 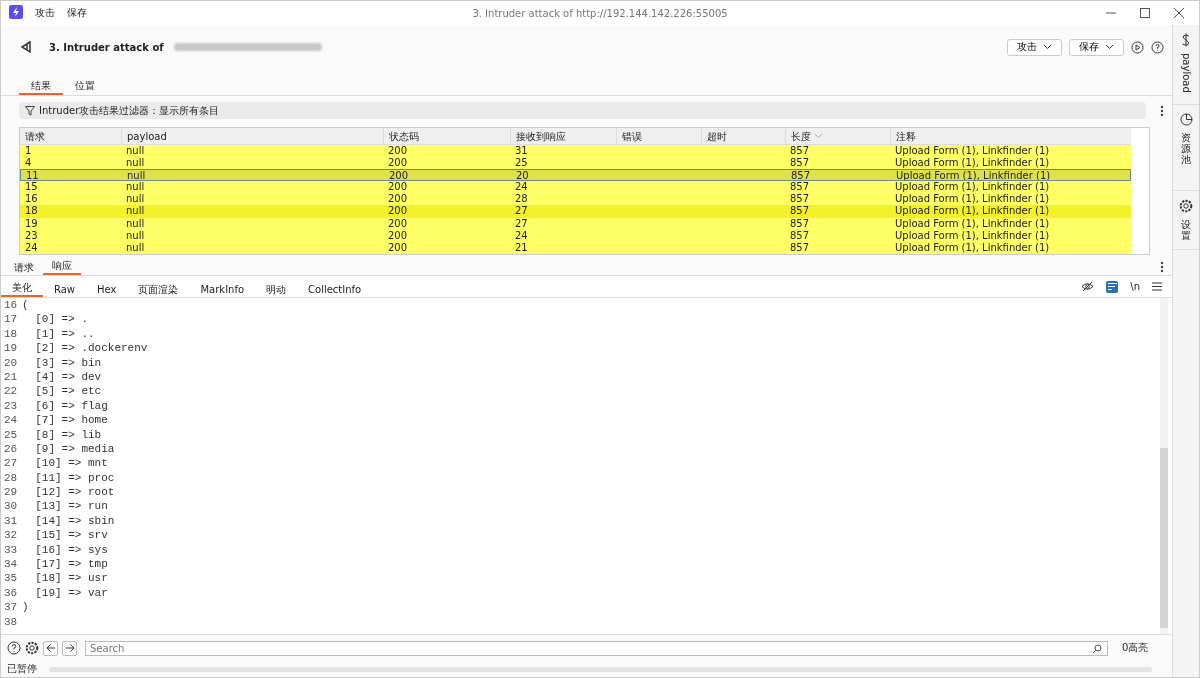 I want to click on code-line: ), so click(x=25, y=607).